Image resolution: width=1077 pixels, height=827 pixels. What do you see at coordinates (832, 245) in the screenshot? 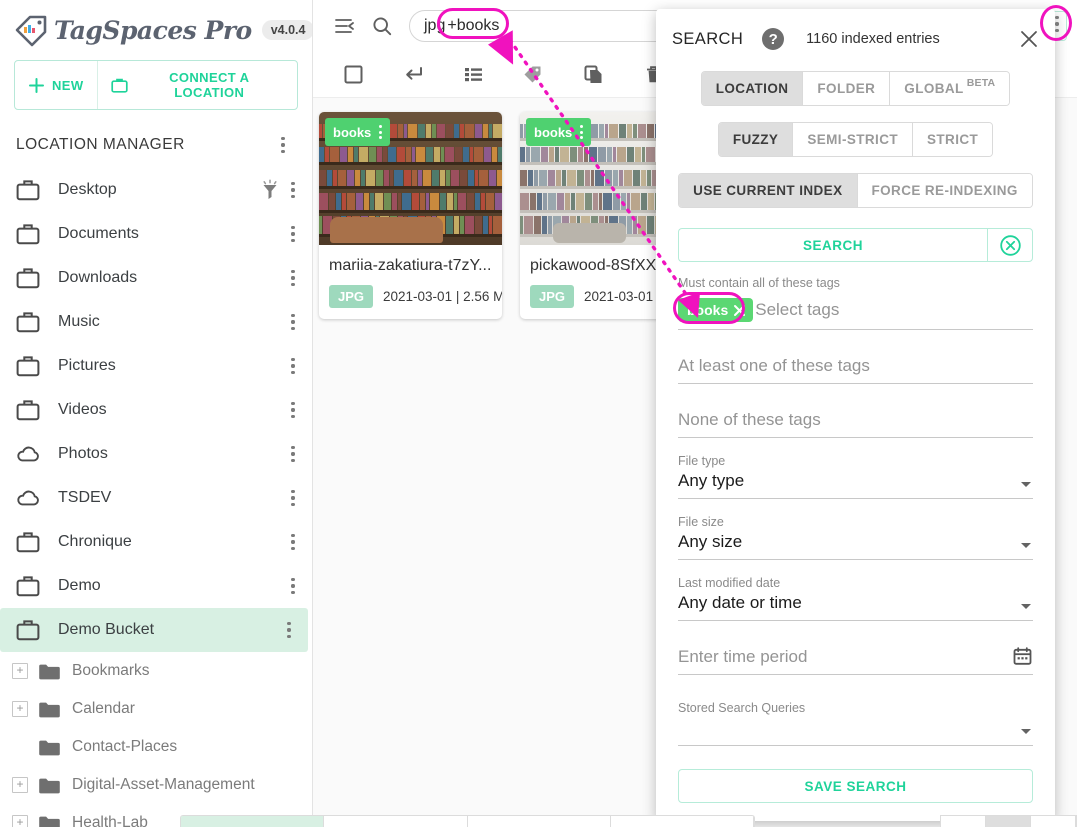
I see `search-button: SEARCH` at bounding box center [832, 245].